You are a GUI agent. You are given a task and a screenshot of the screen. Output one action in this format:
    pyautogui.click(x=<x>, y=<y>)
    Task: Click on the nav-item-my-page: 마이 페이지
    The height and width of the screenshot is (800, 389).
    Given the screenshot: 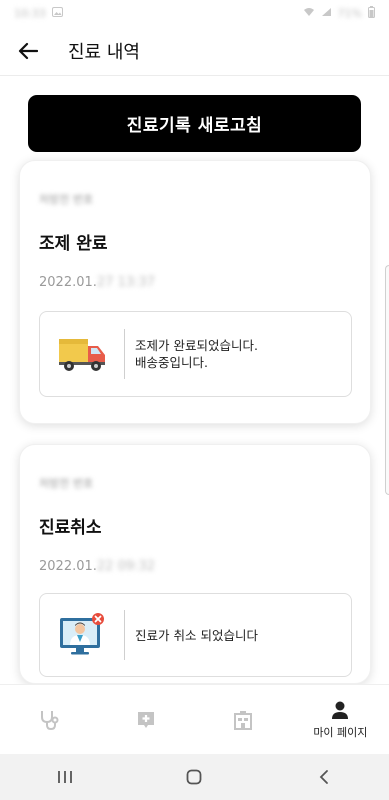 What is the action you would take?
    pyautogui.click(x=340, y=719)
    